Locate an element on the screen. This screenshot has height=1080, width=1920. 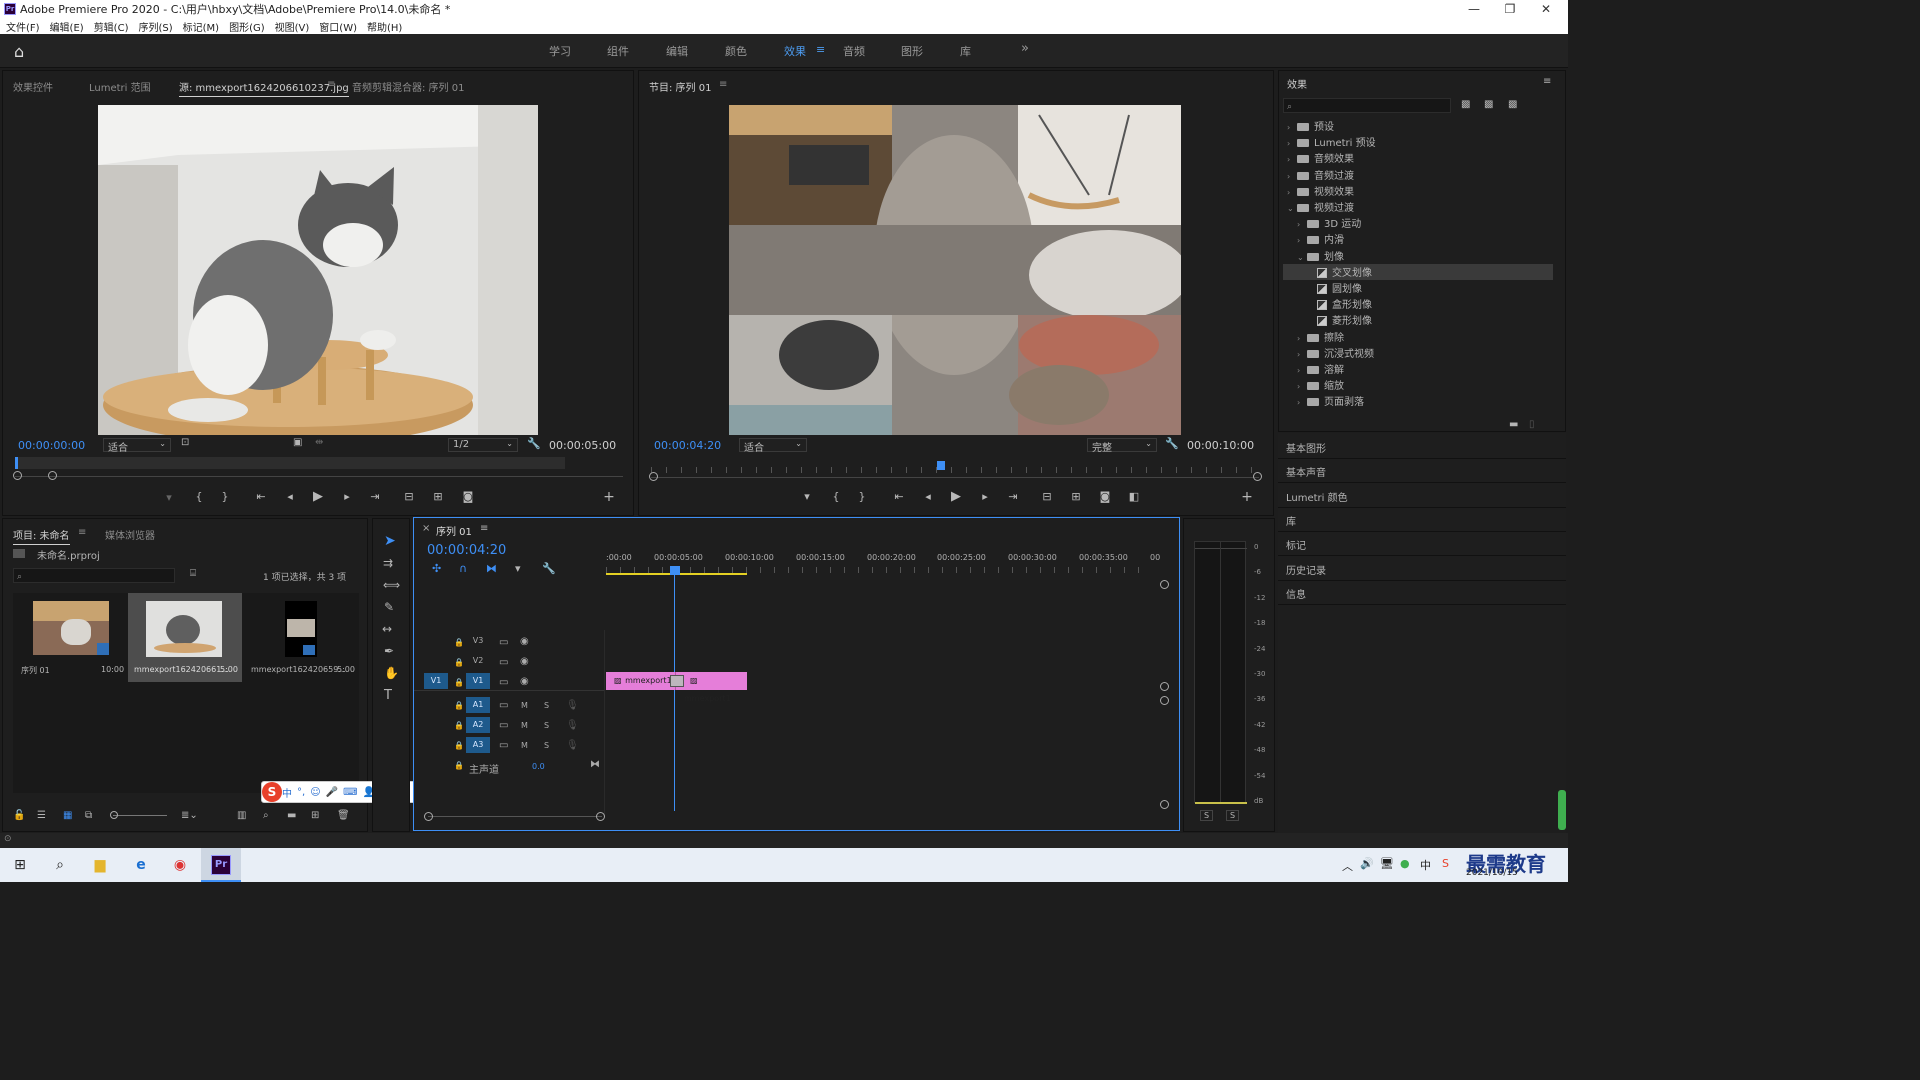
timeline-timecode: 00:00:04:20 is located at coordinates (466, 550).